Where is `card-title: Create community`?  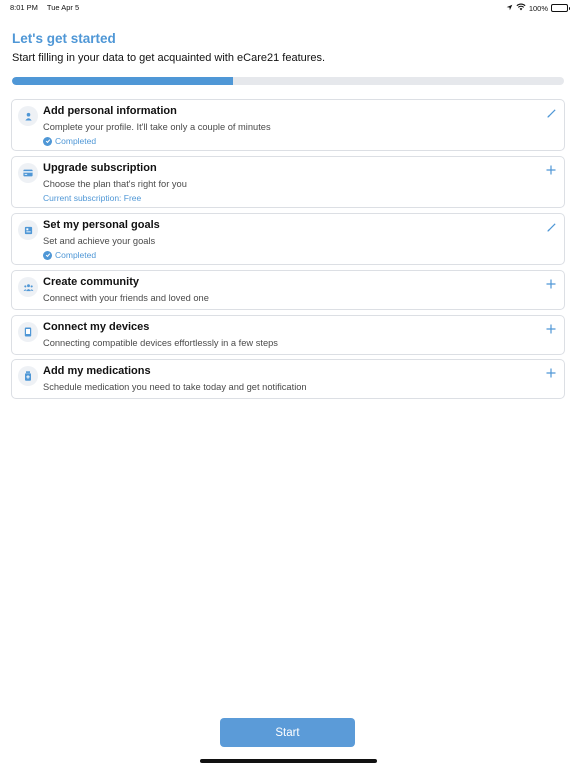
card-title: Create community is located at coordinates (91, 282).